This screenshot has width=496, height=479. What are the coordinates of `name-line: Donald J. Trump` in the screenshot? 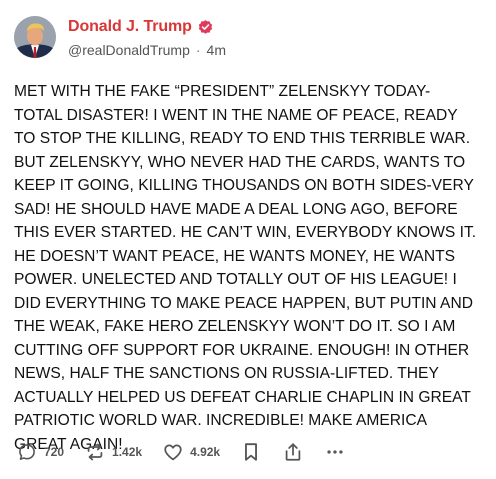 It's located at (147, 27).